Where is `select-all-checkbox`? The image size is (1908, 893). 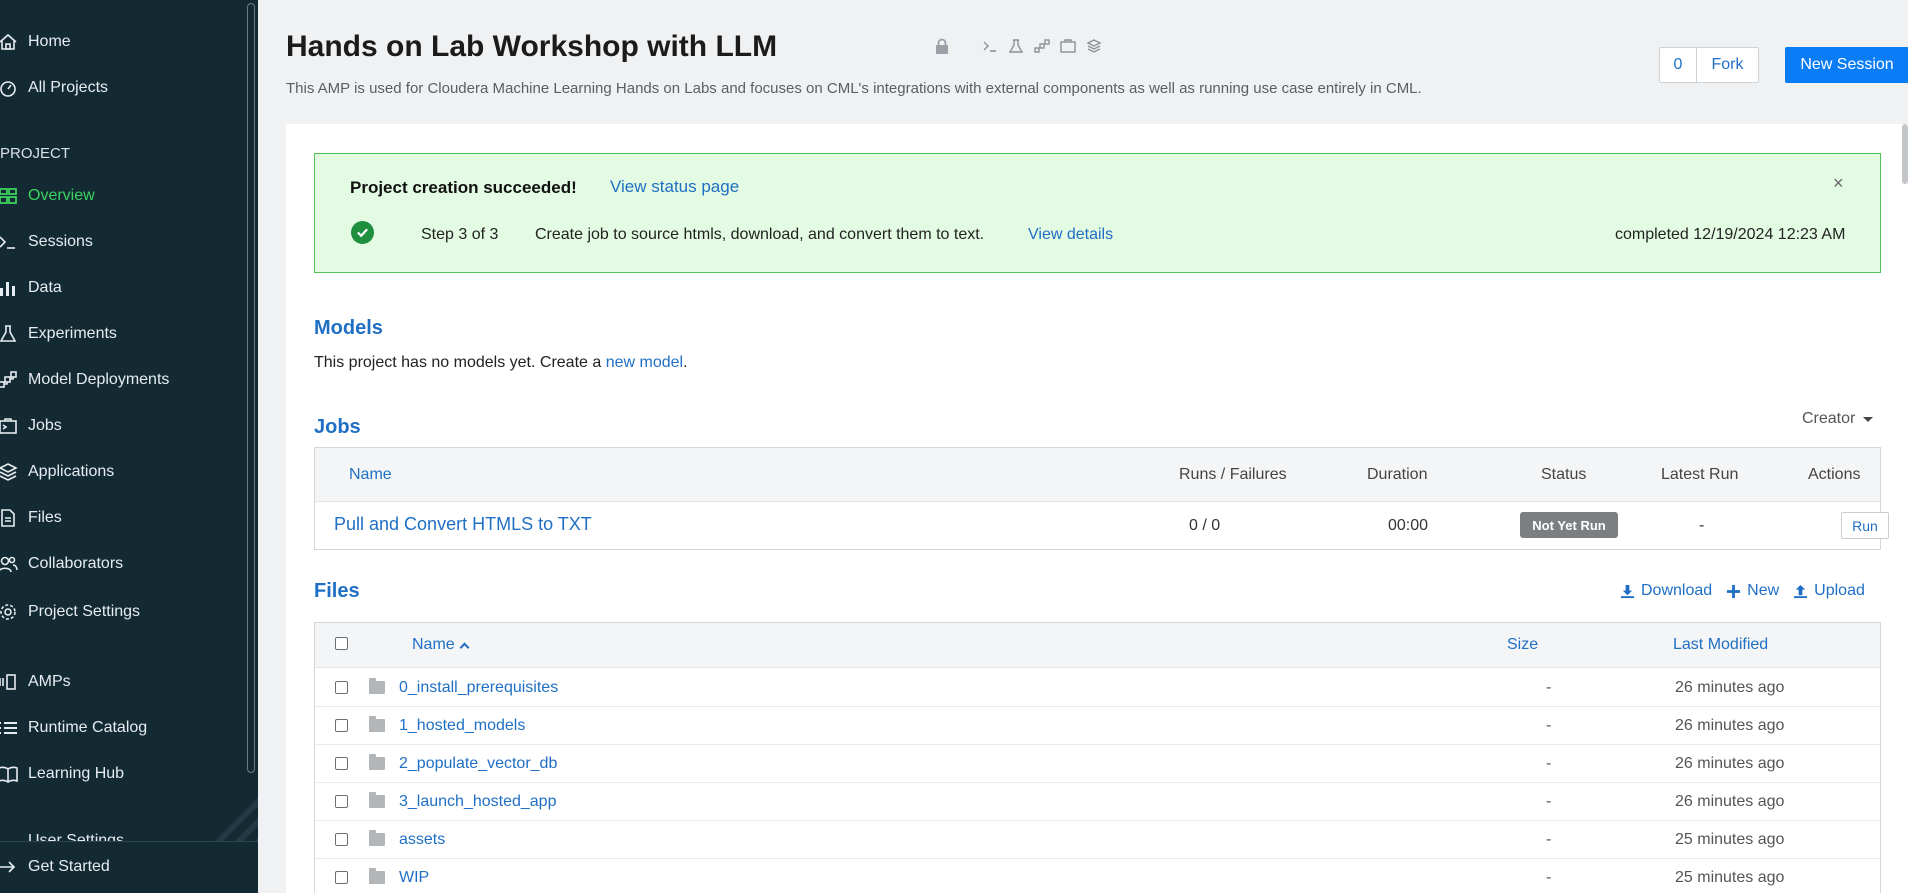
select-all-checkbox is located at coordinates (341, 643).